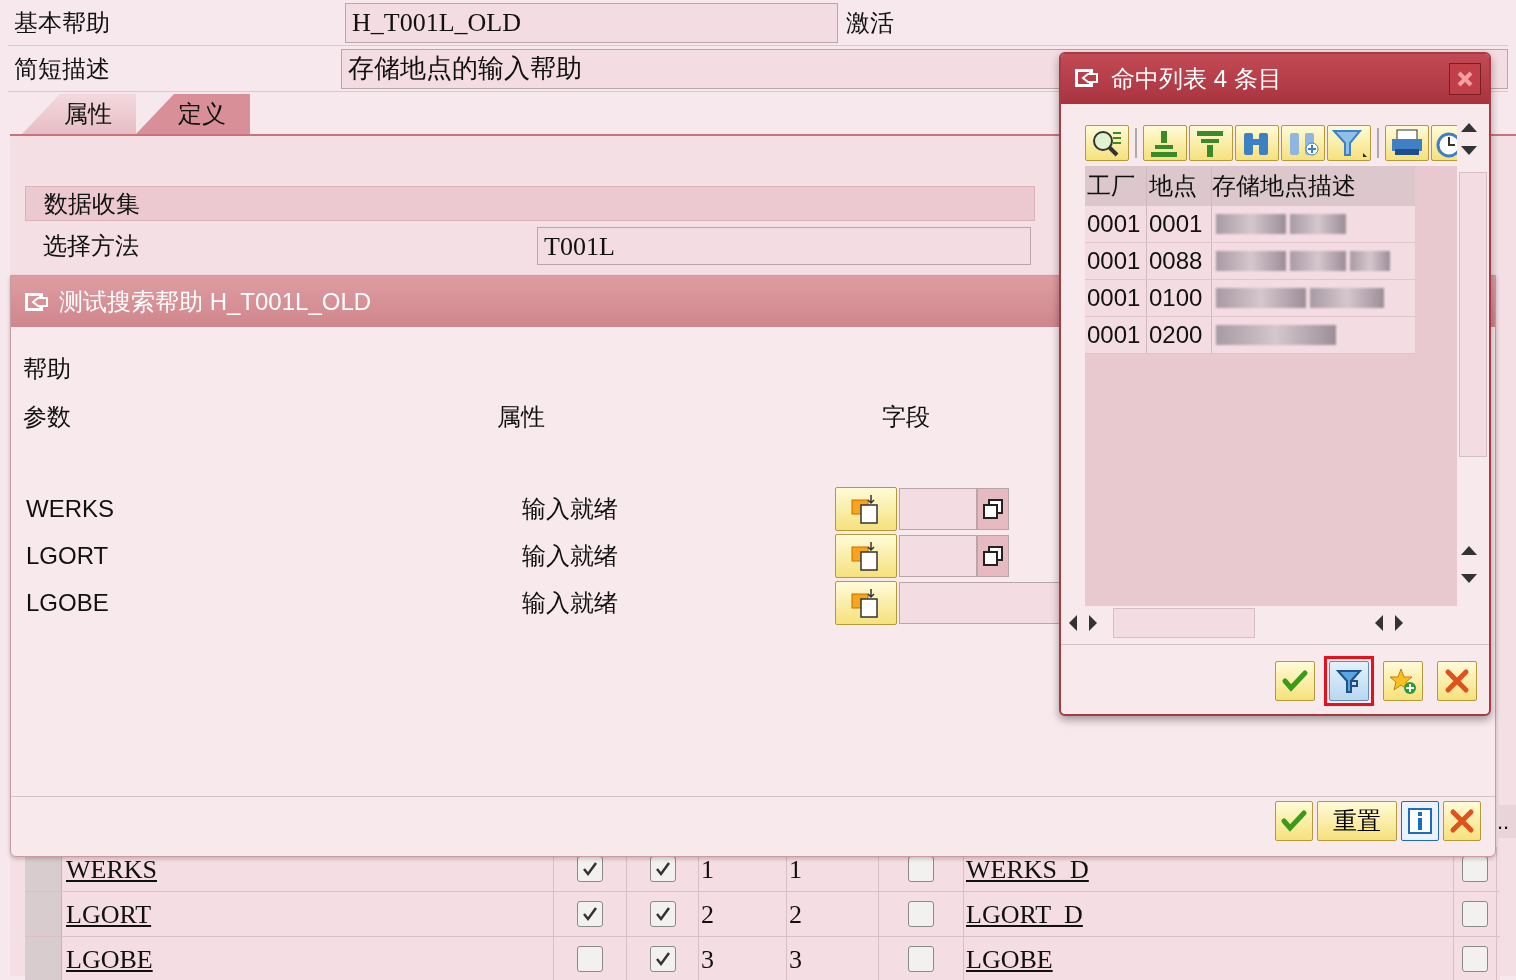 The width and height of the screenshot is (1516, 980). I want to click on column-header: 存储地点描述, so click(1284, 186).